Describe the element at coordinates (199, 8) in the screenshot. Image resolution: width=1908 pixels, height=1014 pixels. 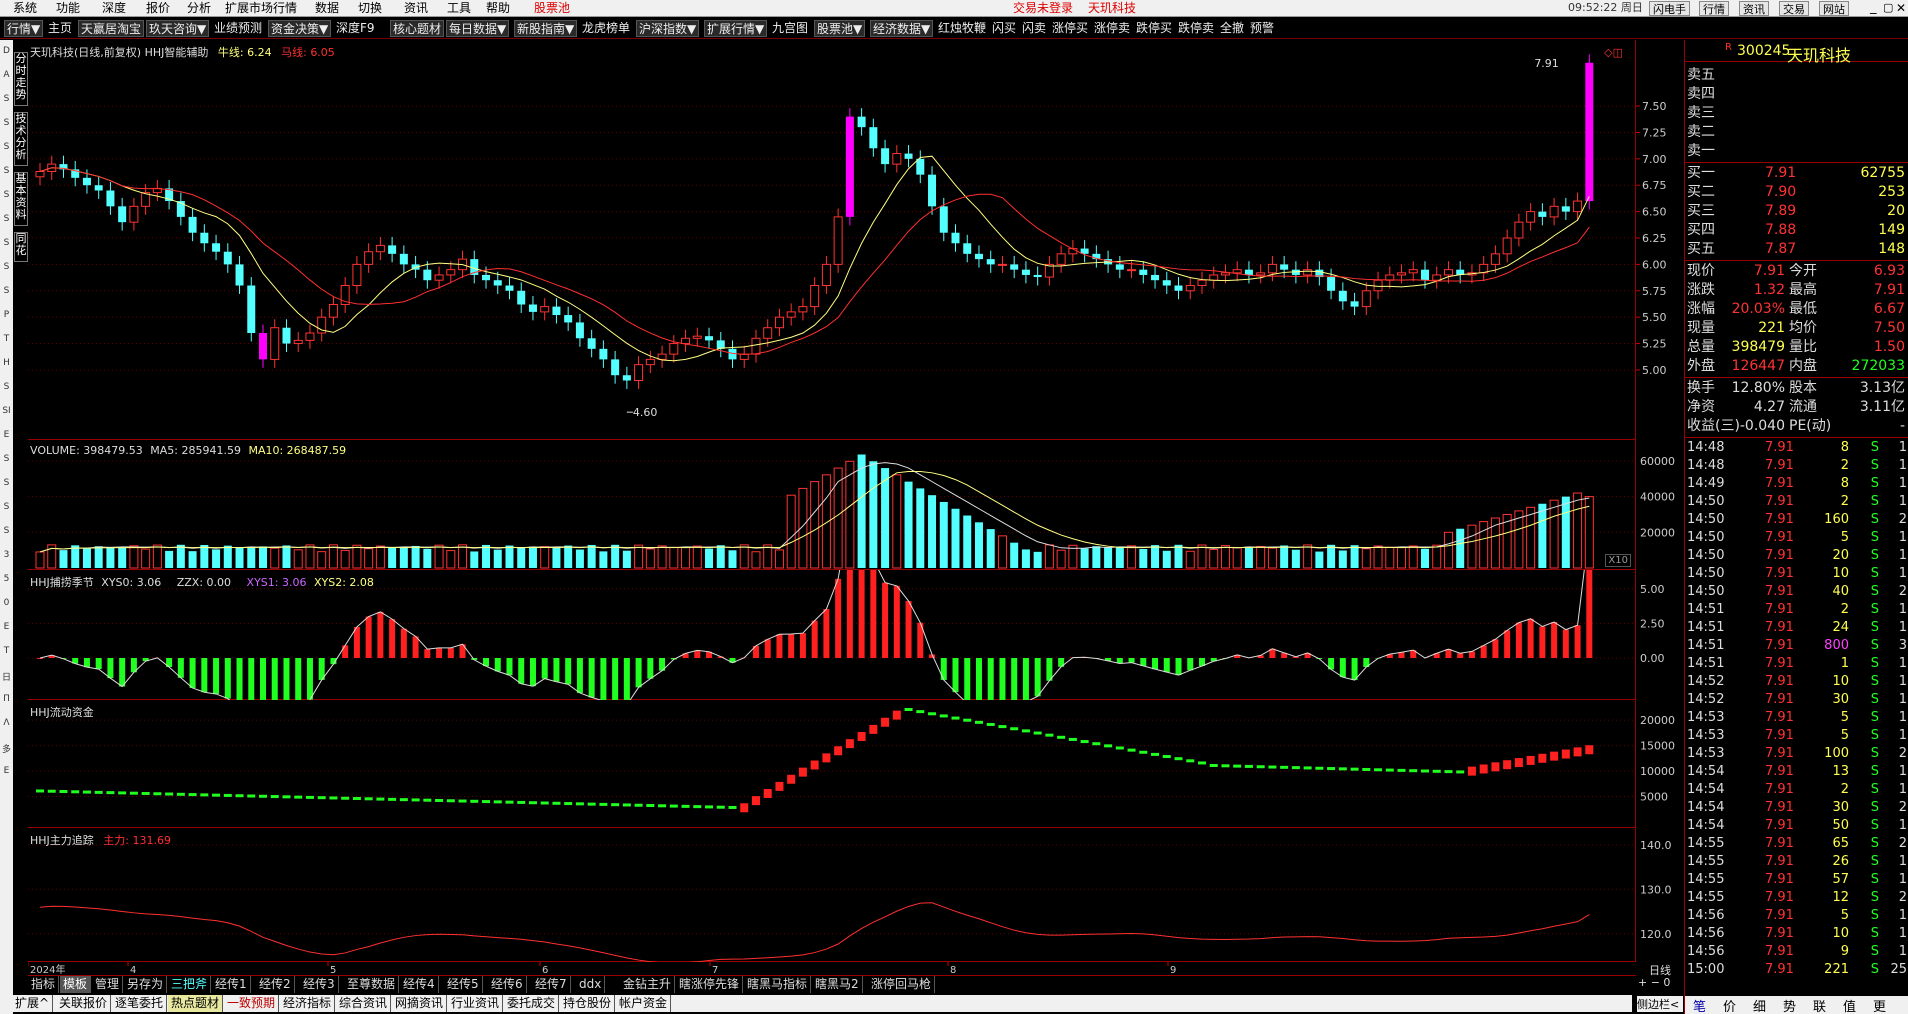
I see `menu-item: 分析` at that location.